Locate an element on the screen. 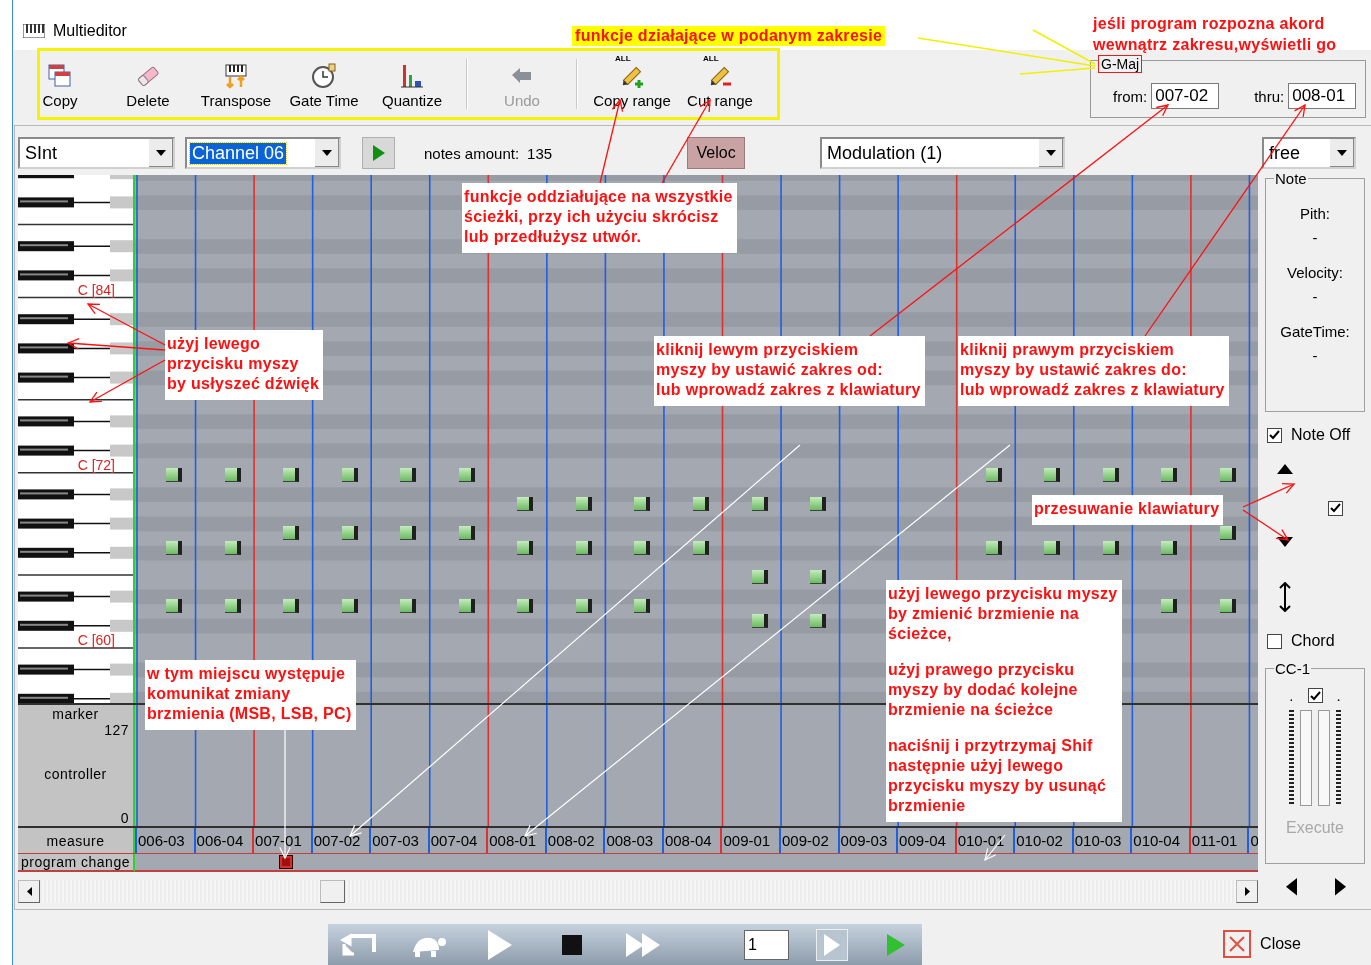 The width and height of the screenshot is (1371, 965). transpose-icon is located at coordinates (236, 76).